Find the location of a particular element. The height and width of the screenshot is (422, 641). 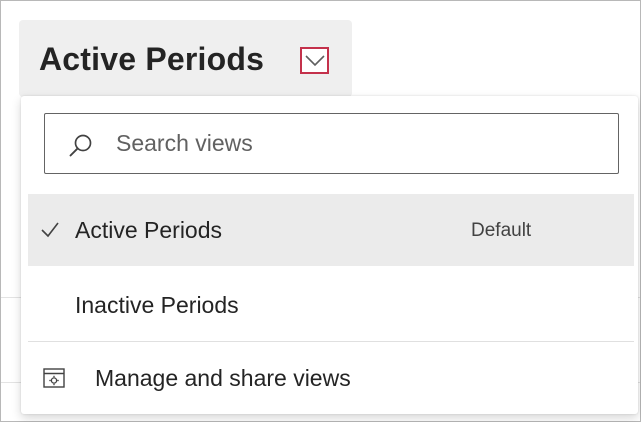

view-item-label: Inactive Periods is located at coordinates (157, 305).